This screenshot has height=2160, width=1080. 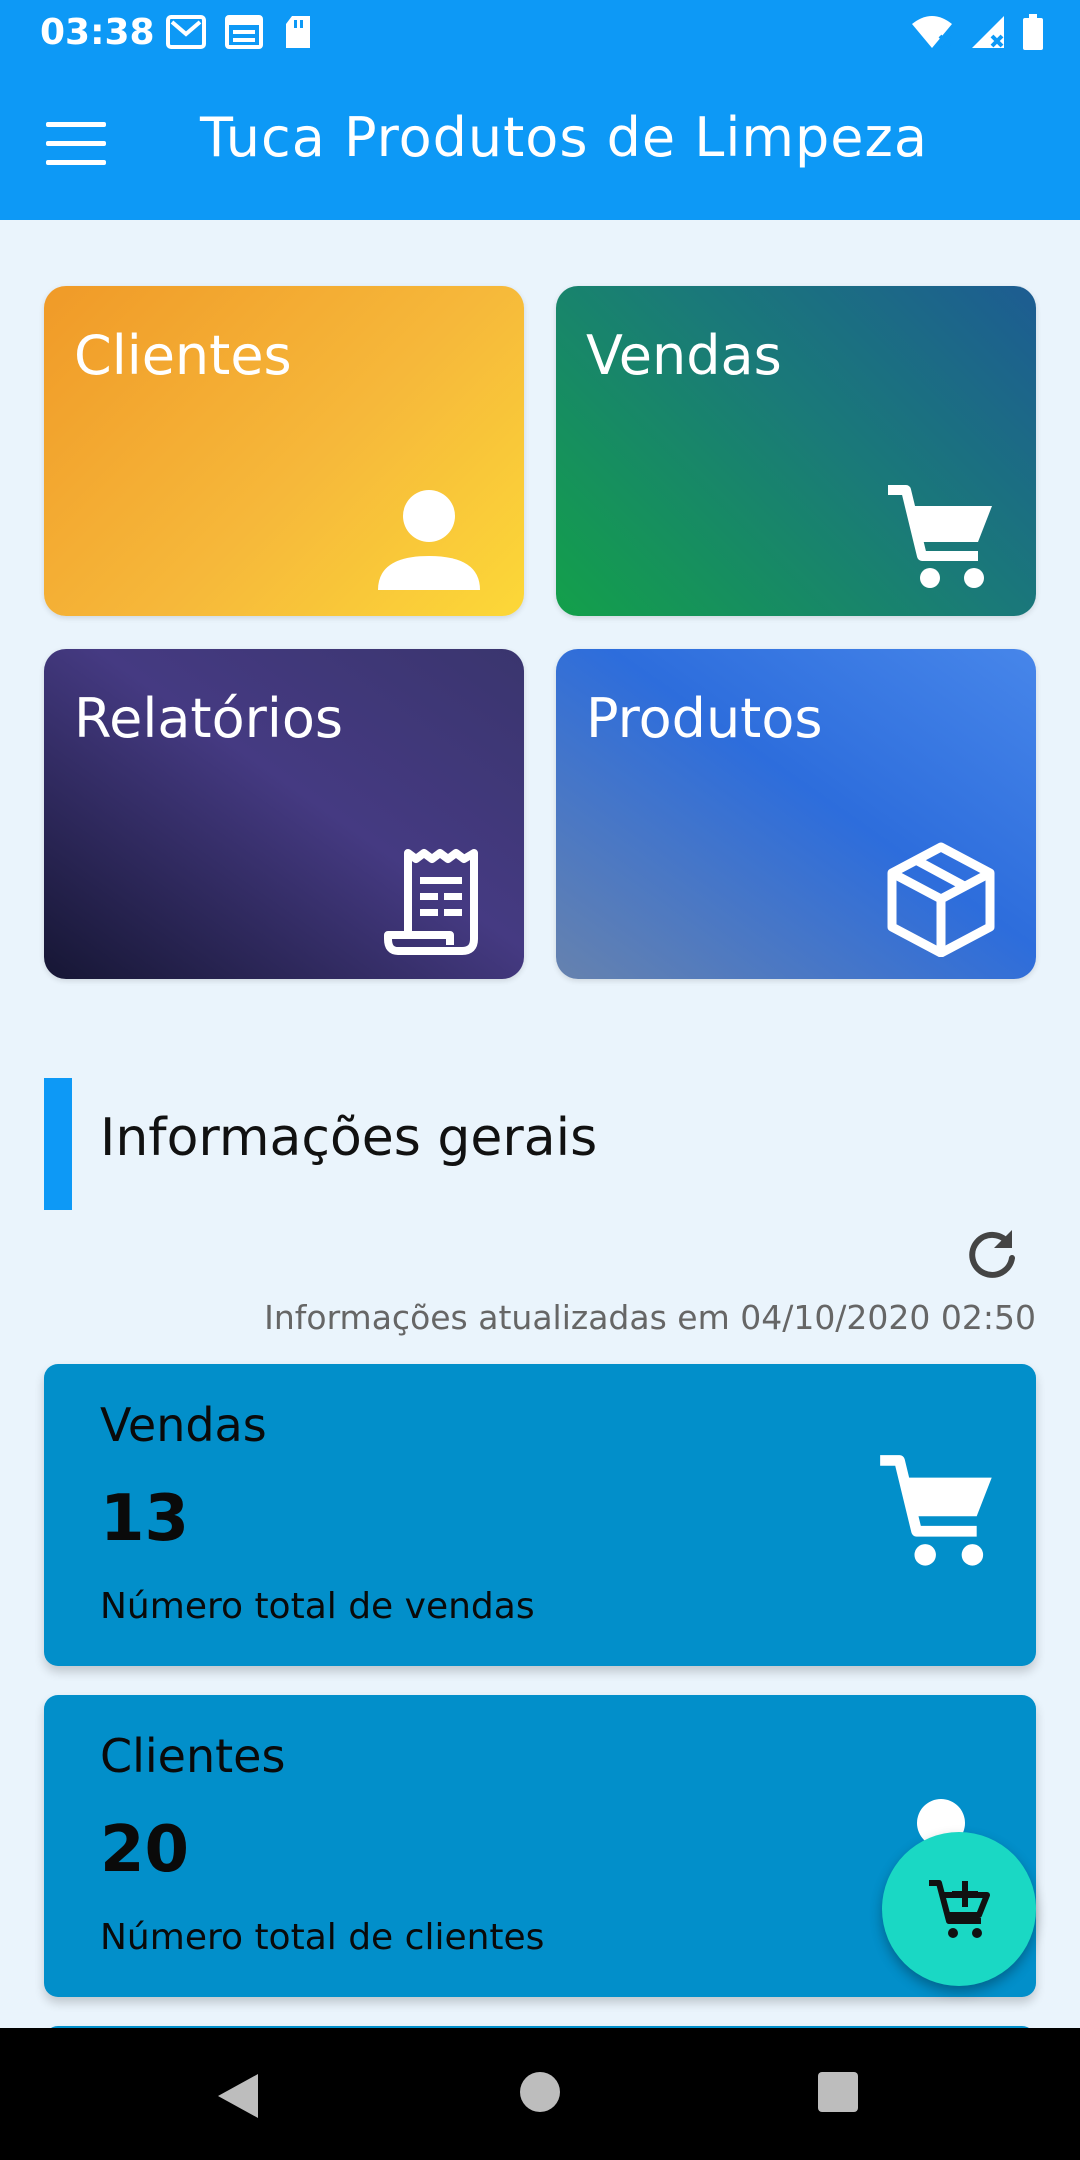 I want to click on calendar-icon, so click(x=244, y=32).